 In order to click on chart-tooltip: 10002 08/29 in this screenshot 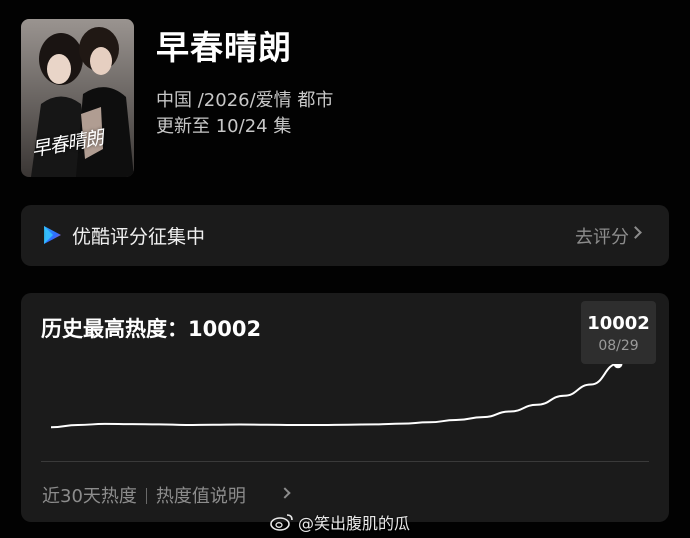, I will do `click(618, 332)`.